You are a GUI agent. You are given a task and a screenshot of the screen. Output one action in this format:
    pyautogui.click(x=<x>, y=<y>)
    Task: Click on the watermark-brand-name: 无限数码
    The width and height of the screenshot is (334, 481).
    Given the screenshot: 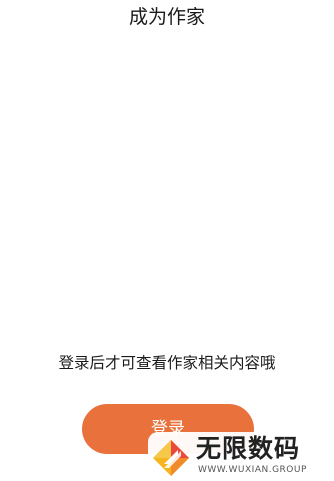 What is the action you would take?
    pyautogui.click(x=248, y=448)
    